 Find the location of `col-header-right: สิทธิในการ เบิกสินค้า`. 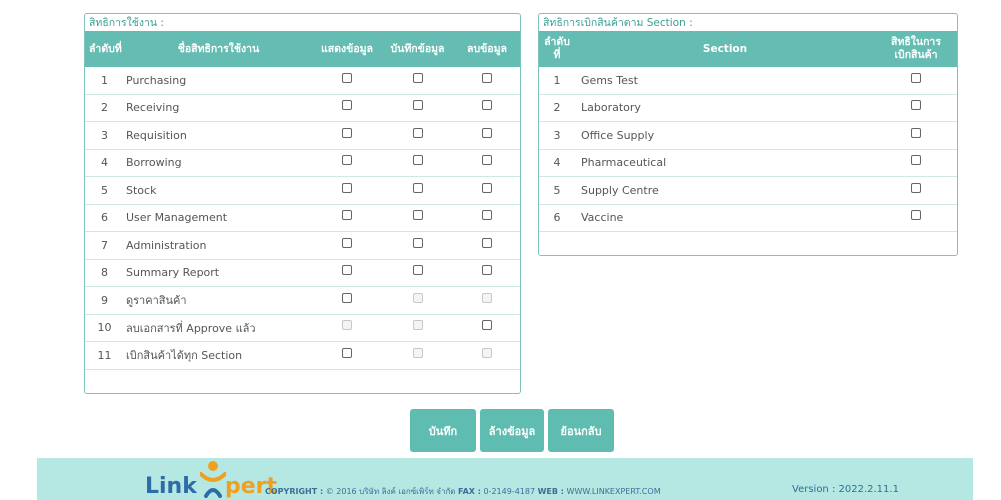

col-header-right: สิทธิในการ เบิกสินค้า is located at coordinates (916, 49).